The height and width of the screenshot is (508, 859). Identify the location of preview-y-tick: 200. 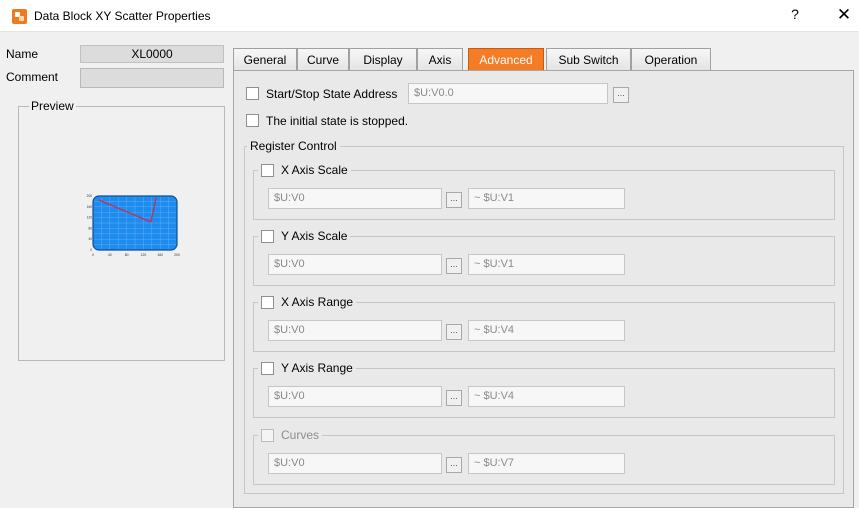
(90, 196).